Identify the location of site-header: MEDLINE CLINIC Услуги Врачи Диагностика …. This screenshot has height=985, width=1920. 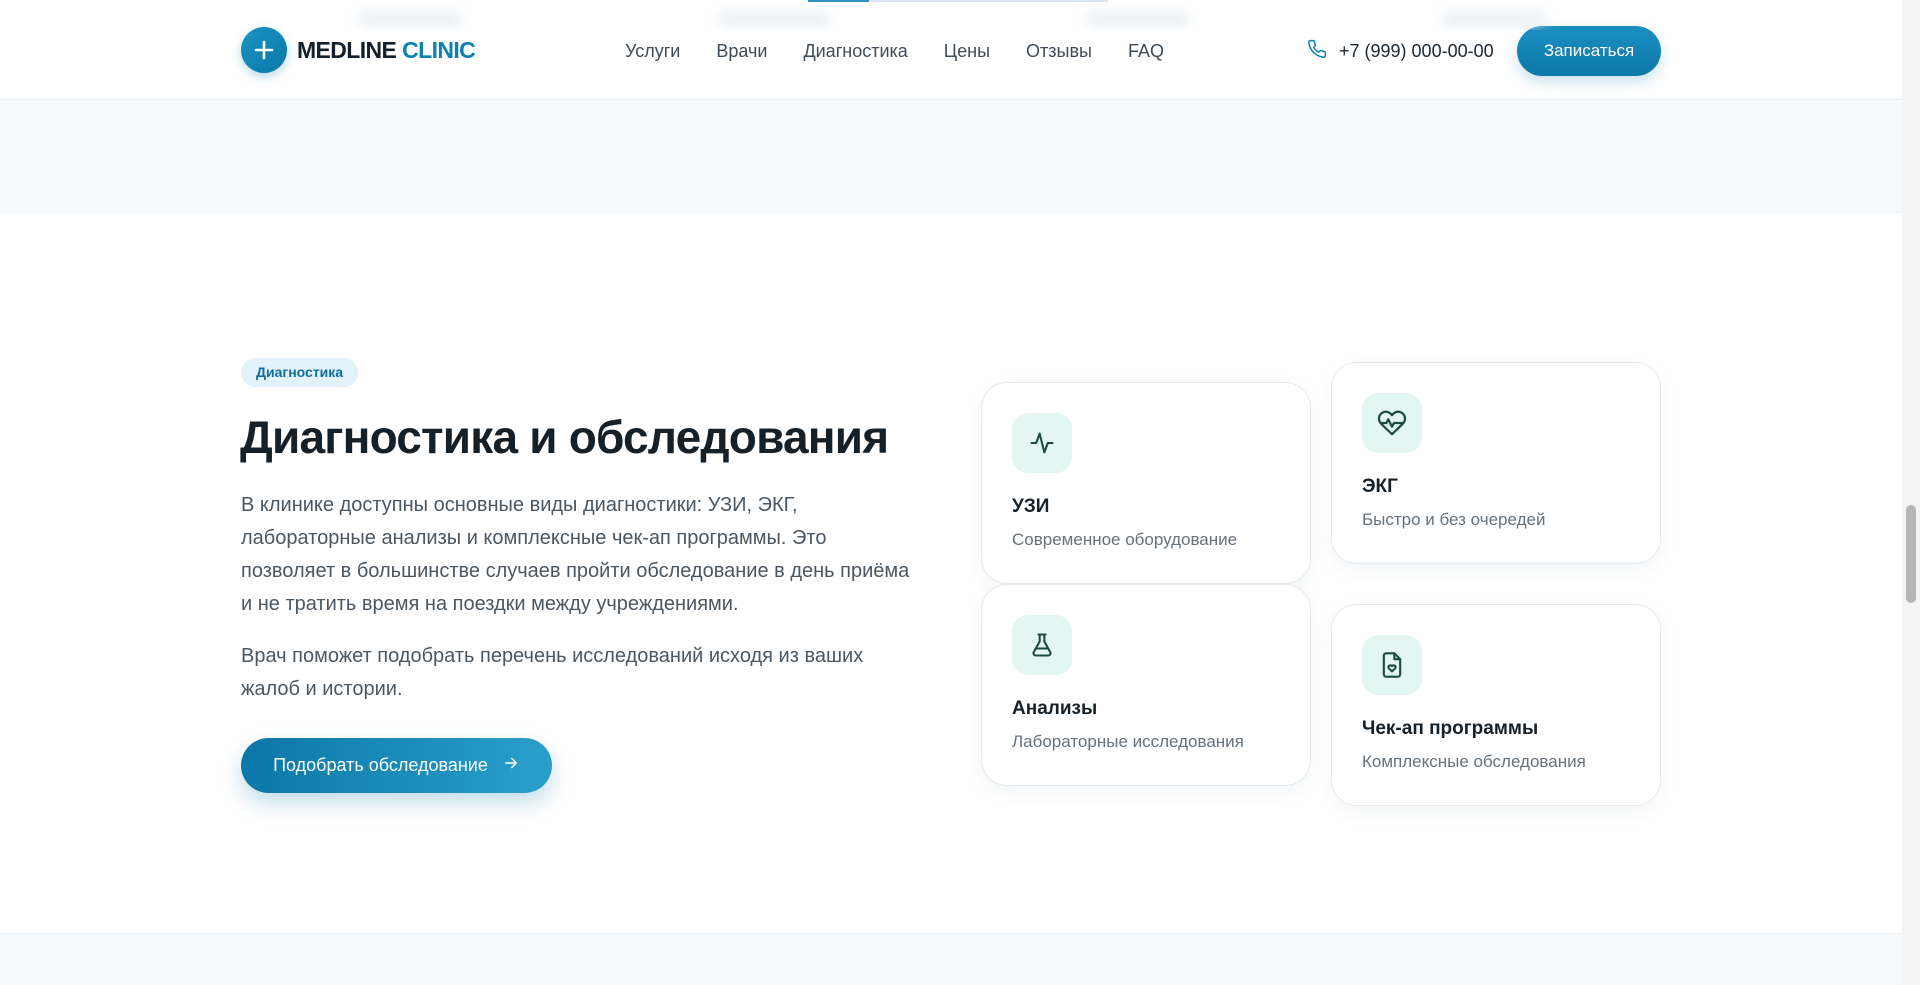
(951, 50).